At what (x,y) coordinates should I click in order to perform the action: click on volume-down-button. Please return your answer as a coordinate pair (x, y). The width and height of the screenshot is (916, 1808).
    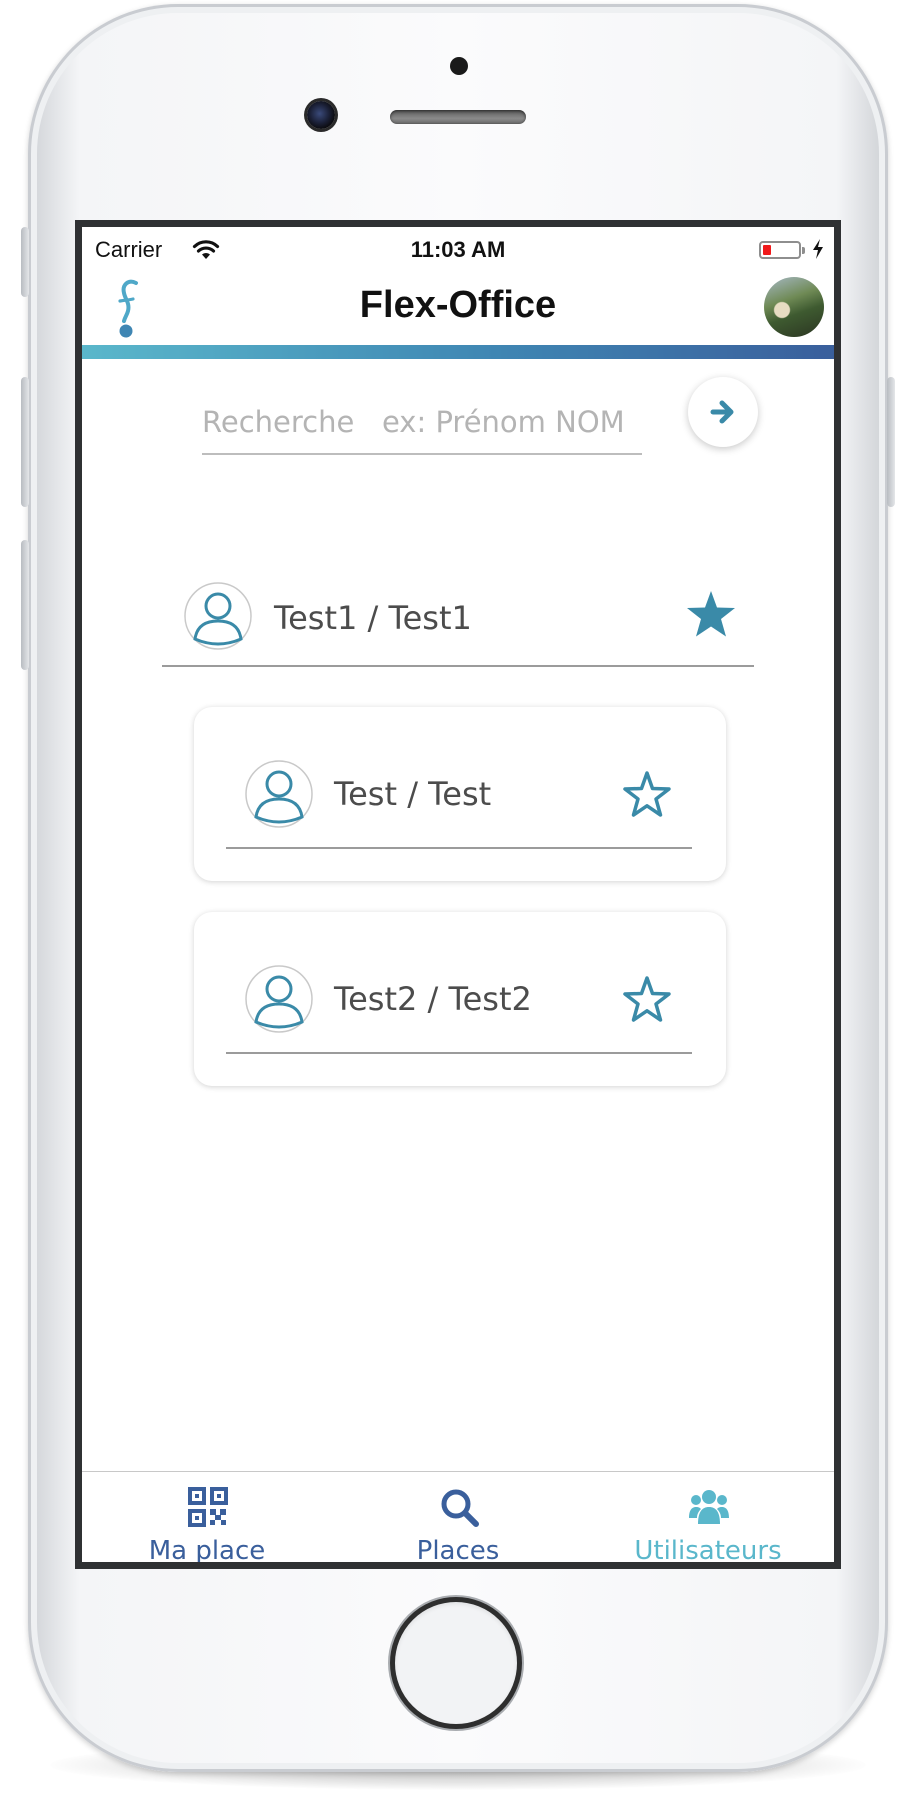
    Looking at the image, I should click on (25, 605).